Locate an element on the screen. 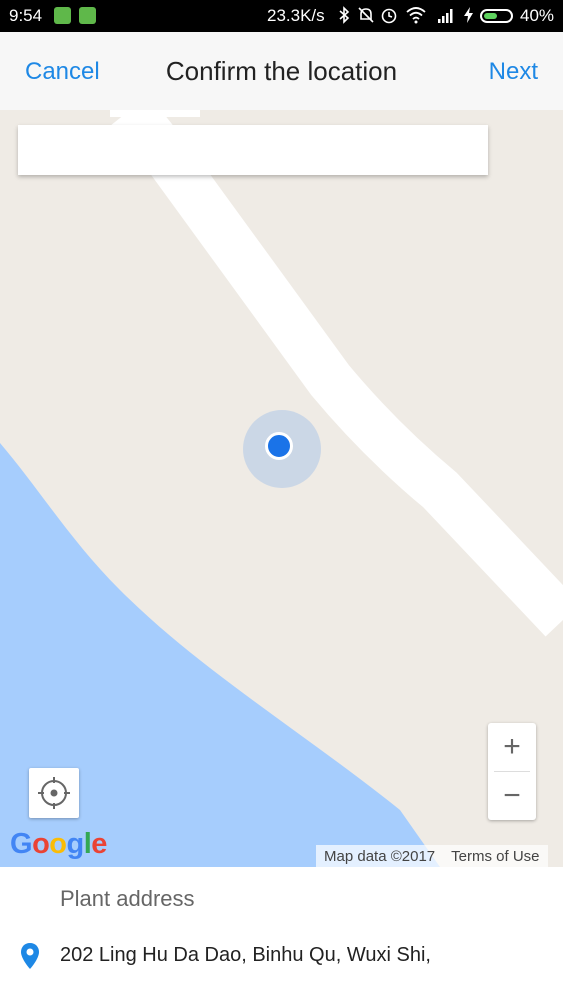  terms-of-use-link: Terms of Use is located at coordinates (495, 856).